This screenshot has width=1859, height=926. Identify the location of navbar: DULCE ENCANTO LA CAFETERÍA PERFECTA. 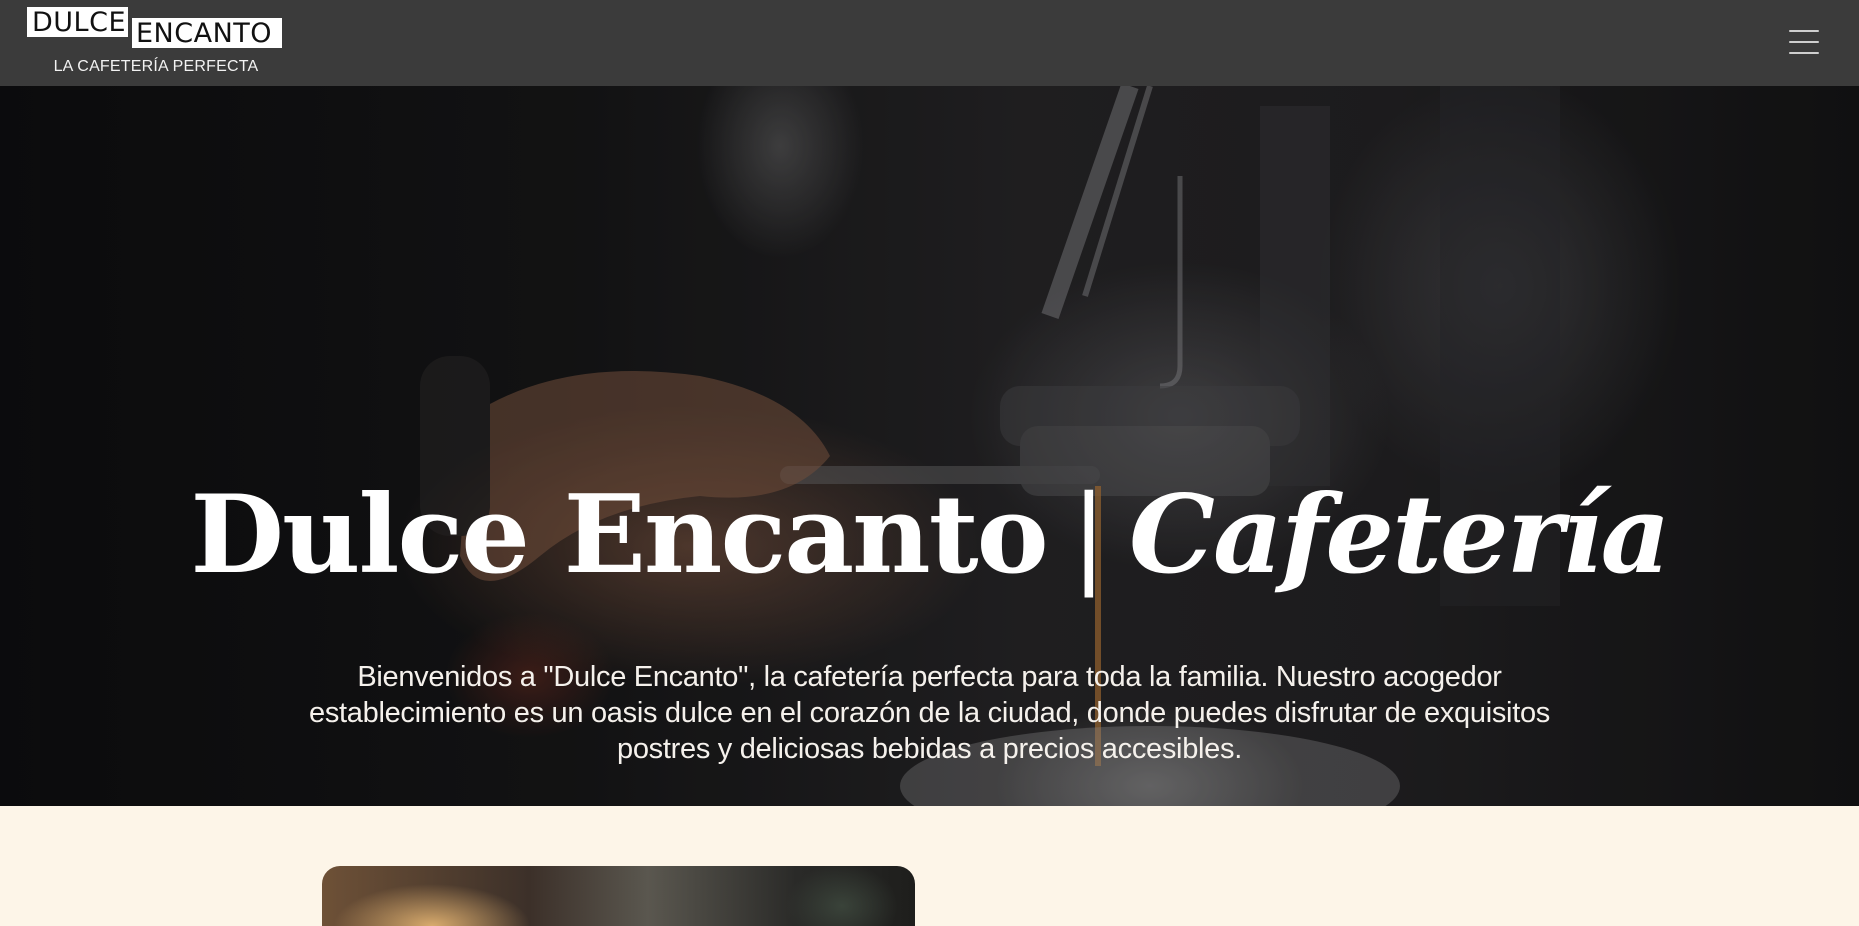
(929, 43).